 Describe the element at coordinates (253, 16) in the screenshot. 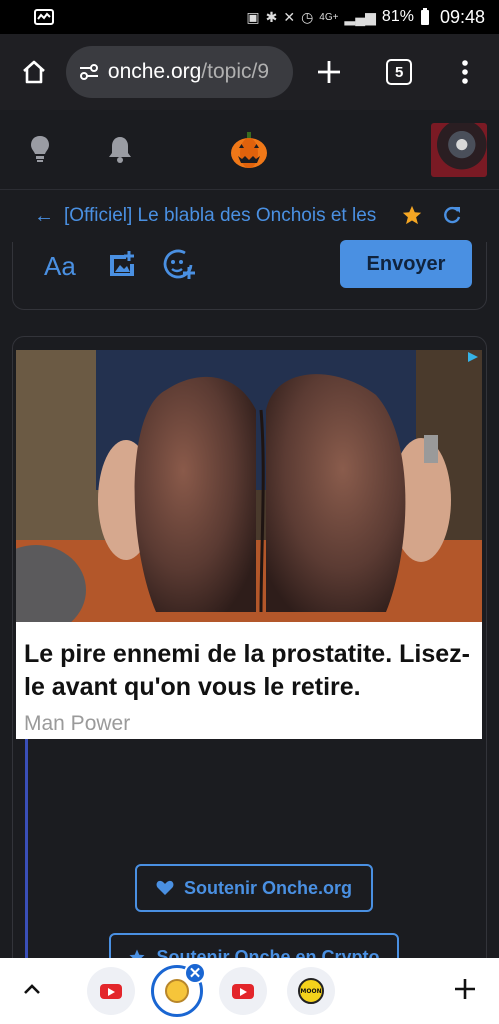

I see `screenshot-icon: ▣` at that location.